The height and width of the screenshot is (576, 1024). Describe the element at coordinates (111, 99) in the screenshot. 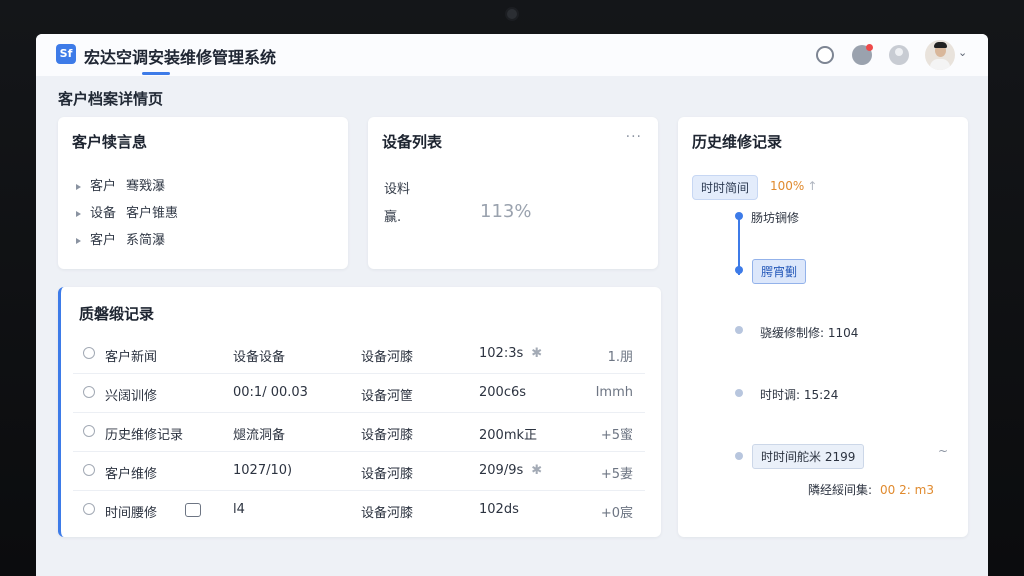

I see `page-title: 客户档案详情页` at that location.